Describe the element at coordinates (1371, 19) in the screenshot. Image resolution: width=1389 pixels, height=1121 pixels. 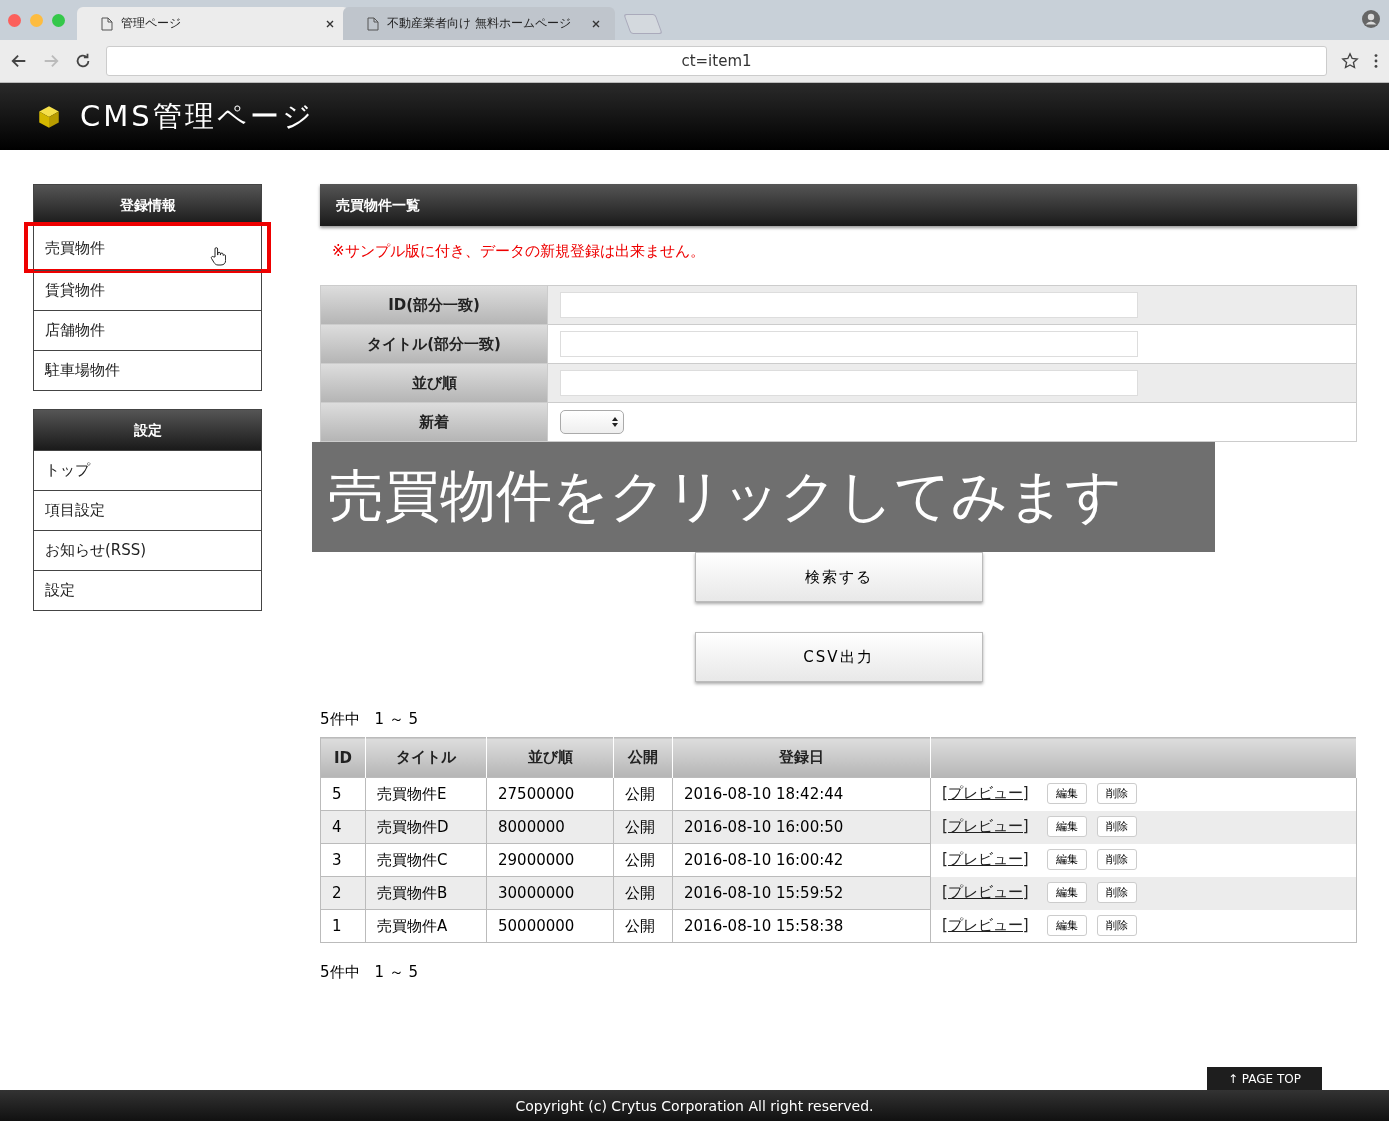
I see `user-icon` at that location.